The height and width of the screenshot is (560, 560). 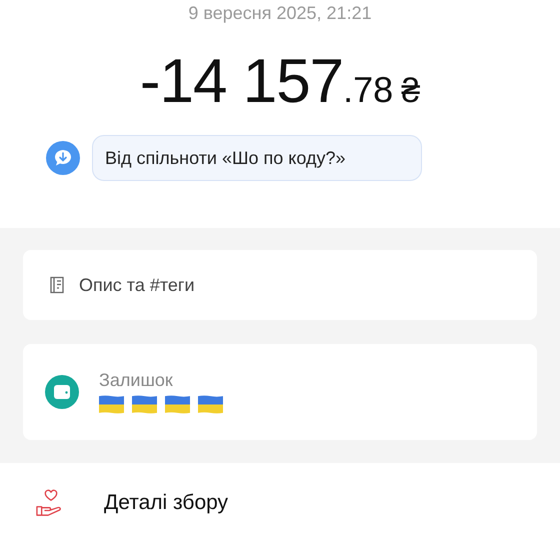 What do you see at coordinates (63, 158) in the screenshot?
I see `chat-download-icon` at bounding box center [63, 158].